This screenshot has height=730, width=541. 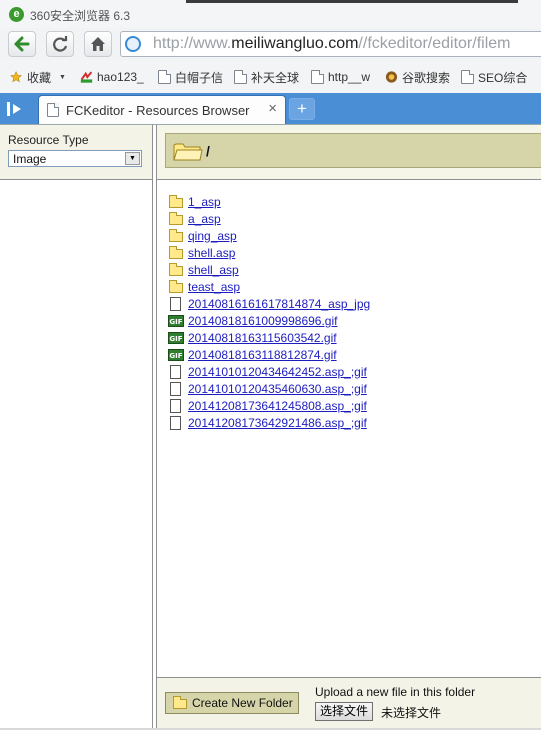 I want to click on bookmark-seo: SEO综合, so click(x=494, y=77).